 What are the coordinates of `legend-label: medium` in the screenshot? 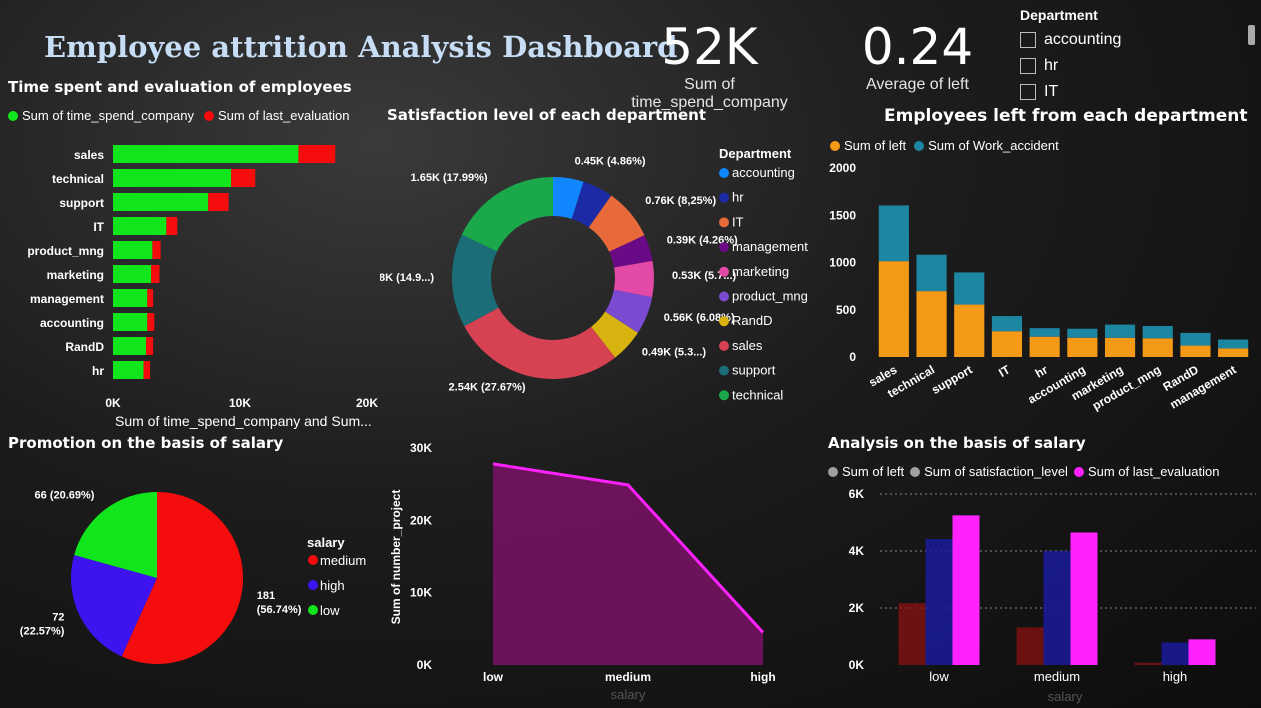 It's located at (343, 560).